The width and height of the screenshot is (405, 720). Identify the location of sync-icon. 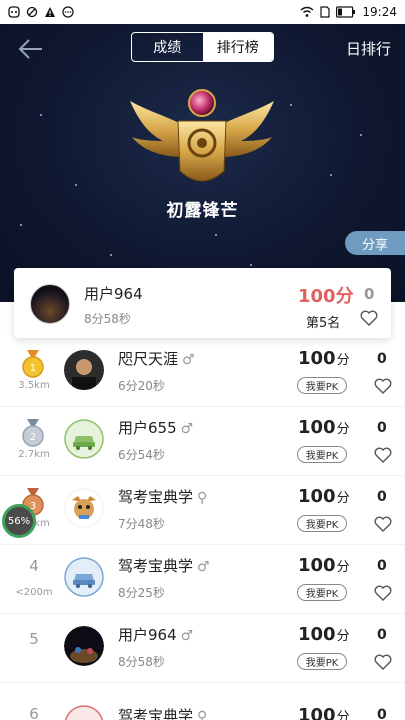
(32, 12).